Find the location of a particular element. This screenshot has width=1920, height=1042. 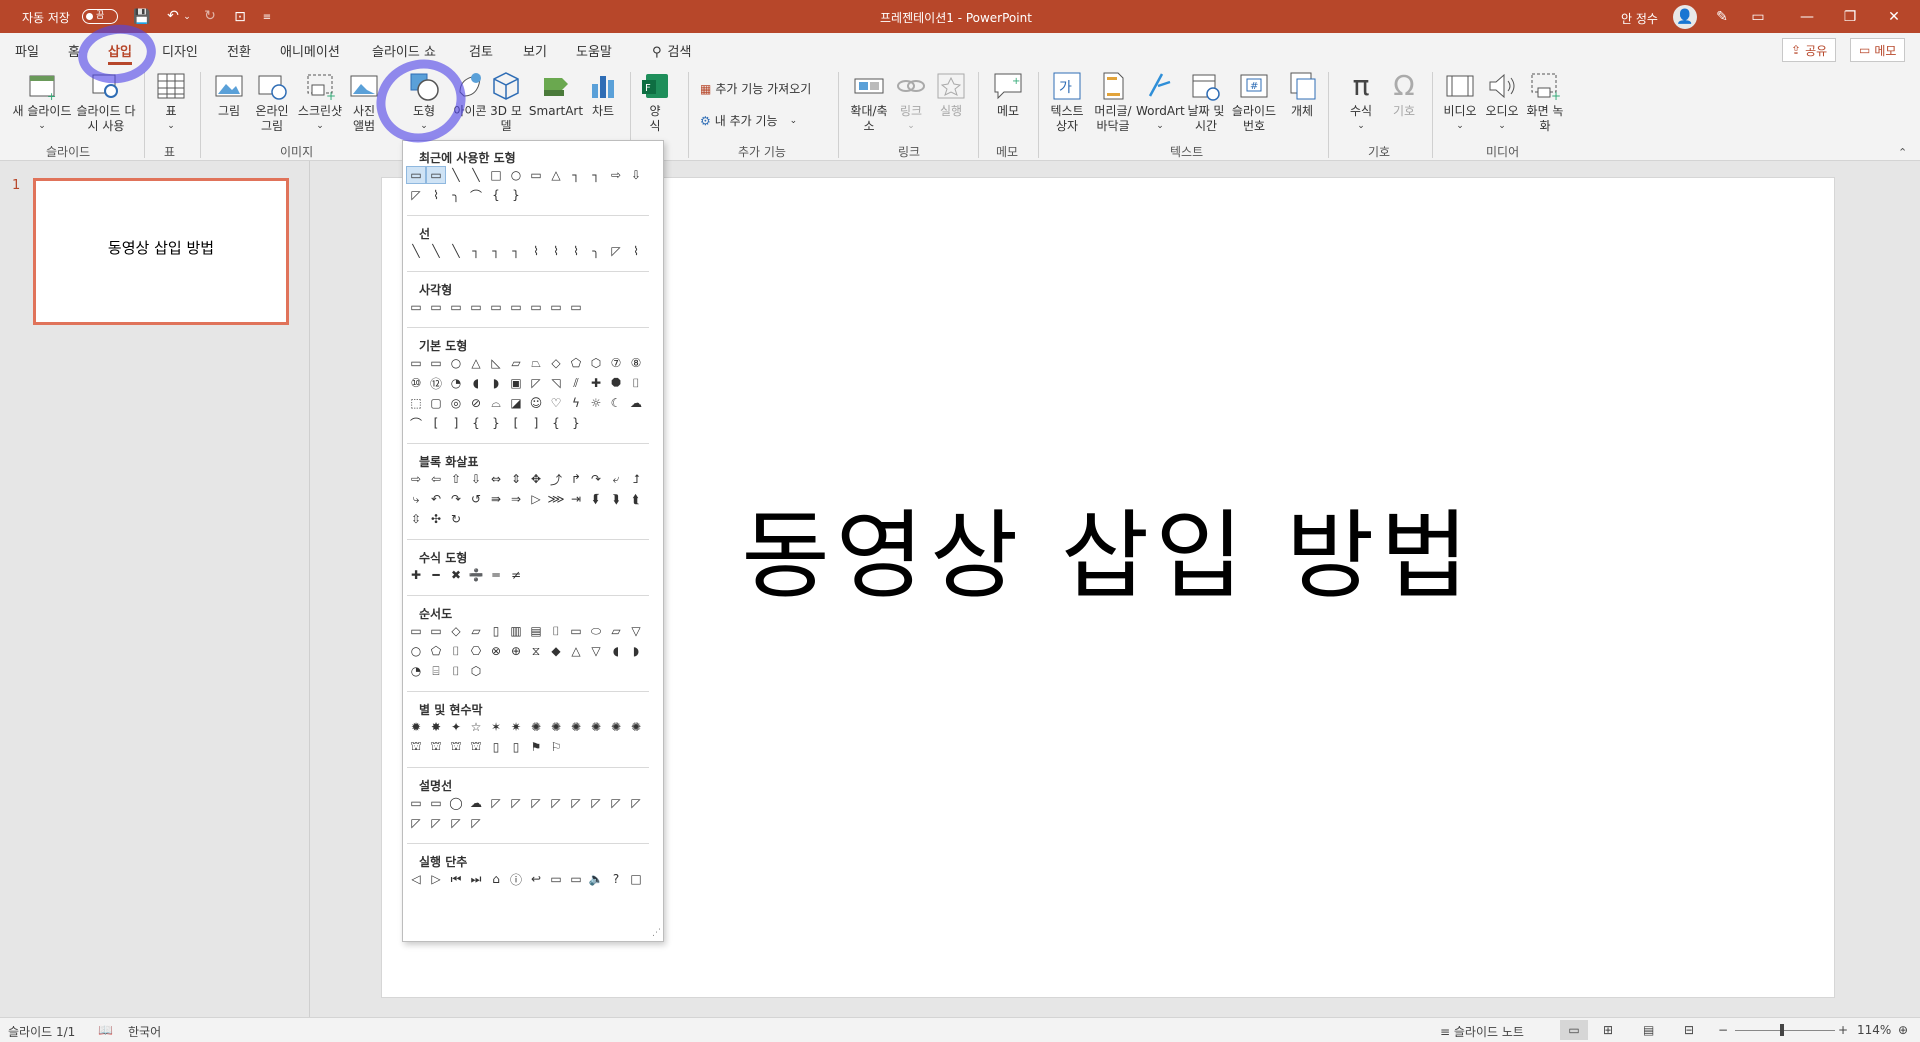

tab-file: 파일 is located at coordinates (27, 50).